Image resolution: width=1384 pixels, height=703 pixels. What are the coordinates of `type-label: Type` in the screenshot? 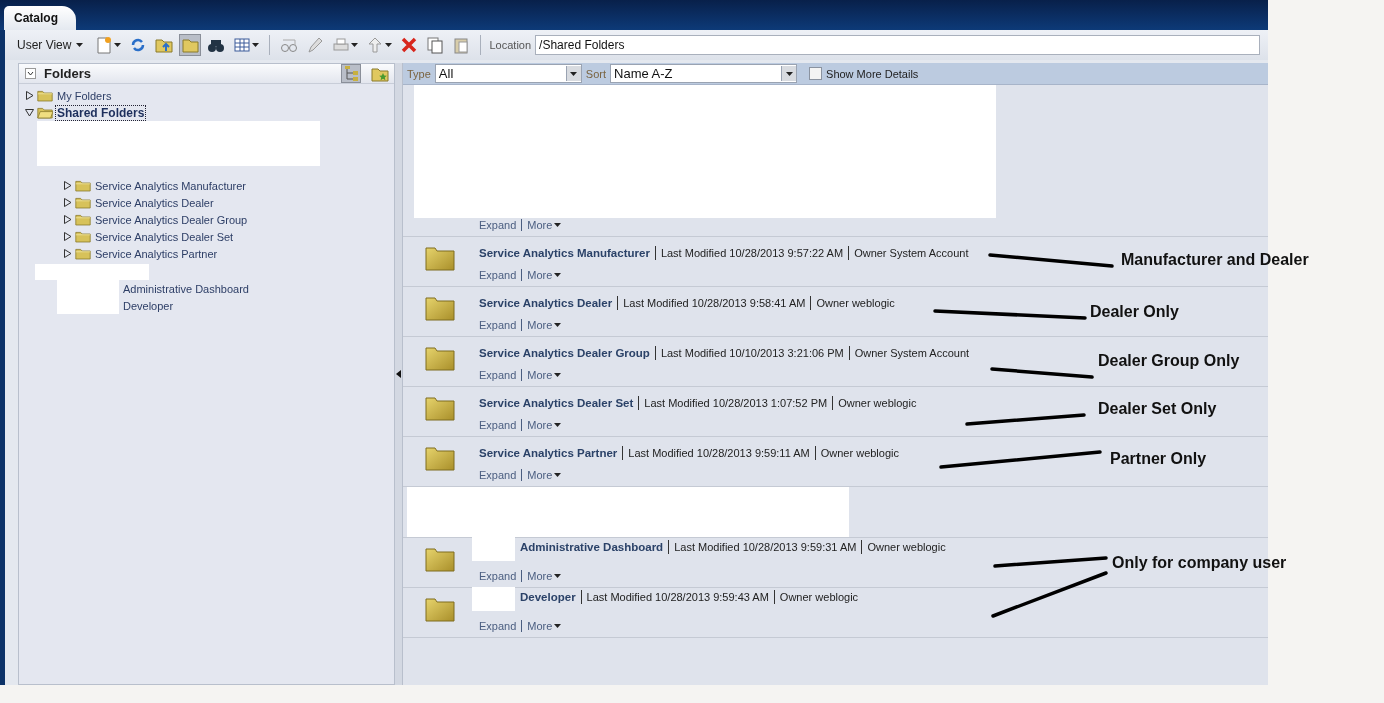 It's located at (419, 73).